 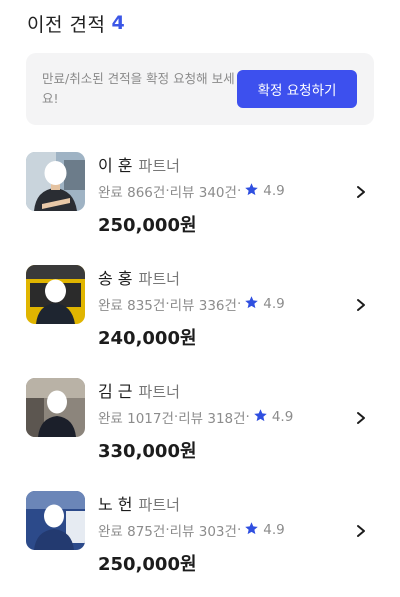 What do you see at coordinates (136, 419) in the screenshot?
I see `completed-count: 완료 1017건` at bounding box center [136, 419].